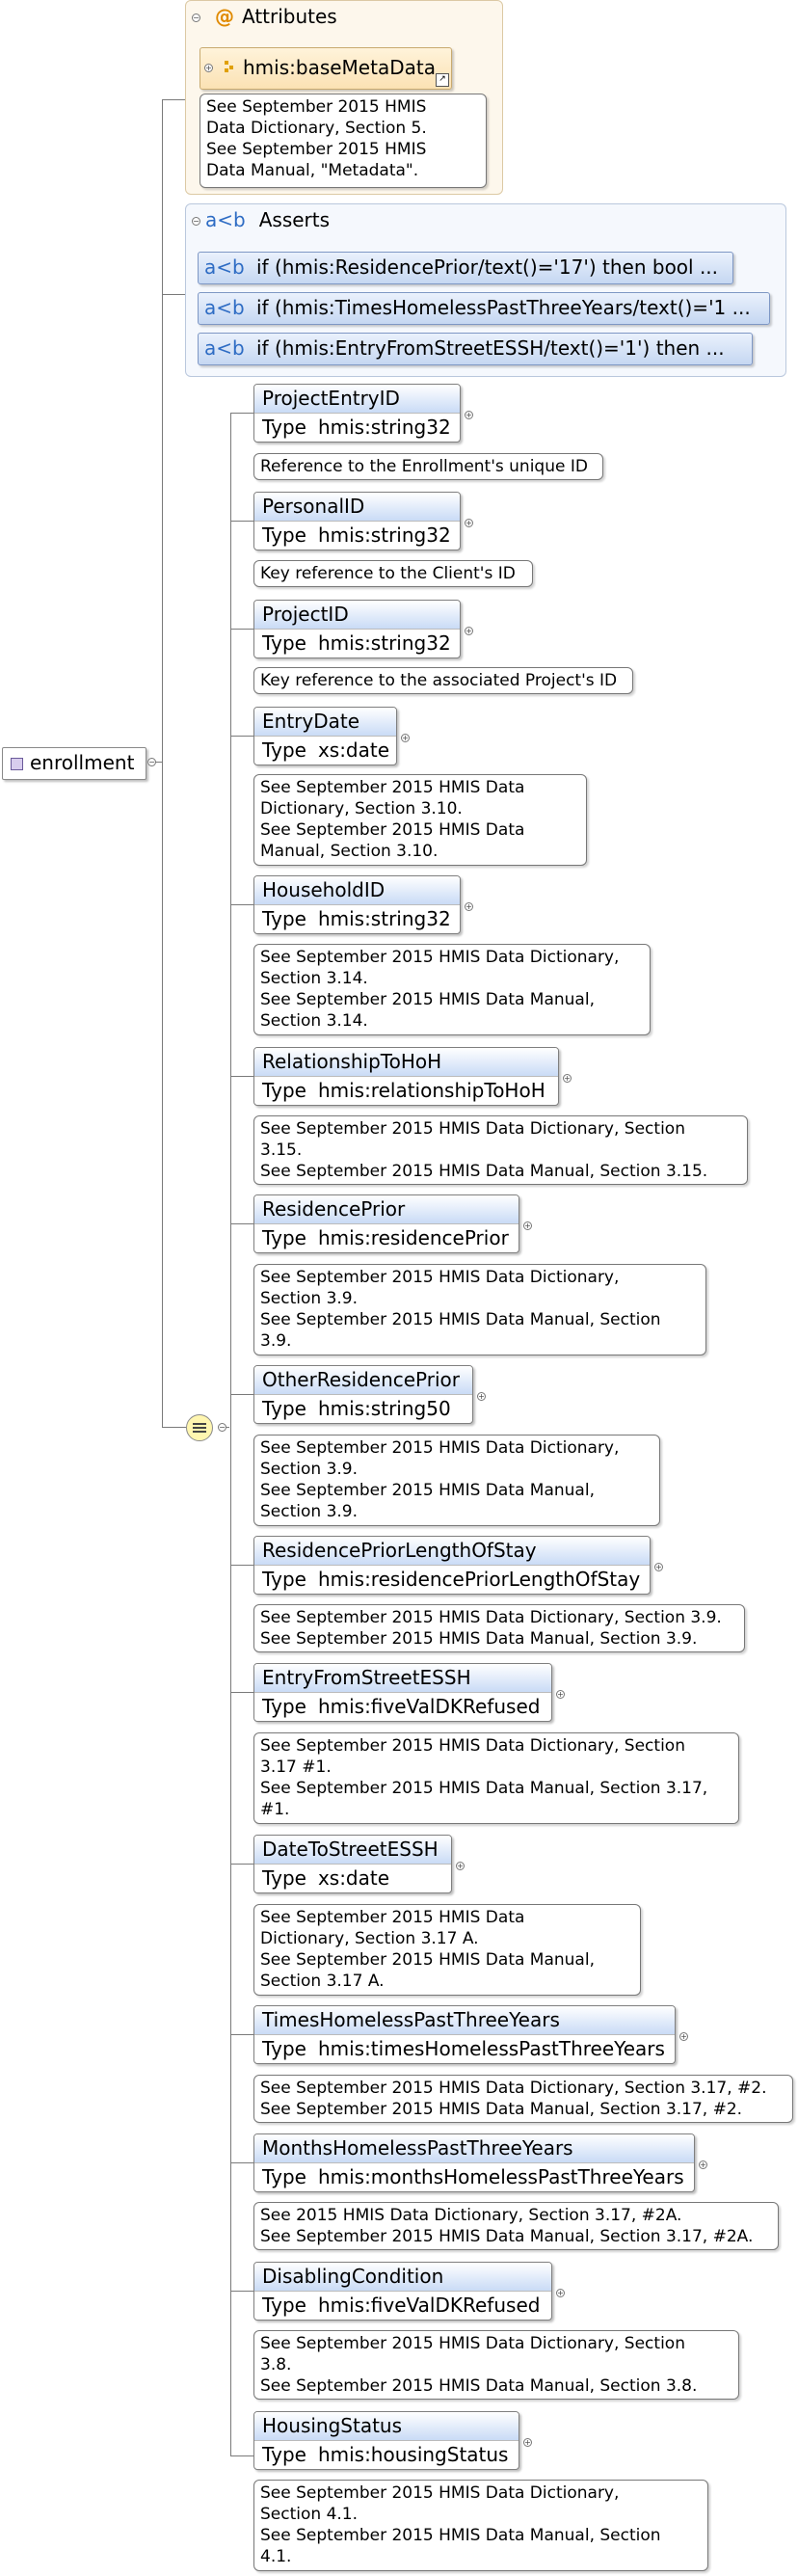  What do you see at coordinates (224, 267) in the screenshot?
I see `assert-icon: a<b` at bounding box center [224, 267].